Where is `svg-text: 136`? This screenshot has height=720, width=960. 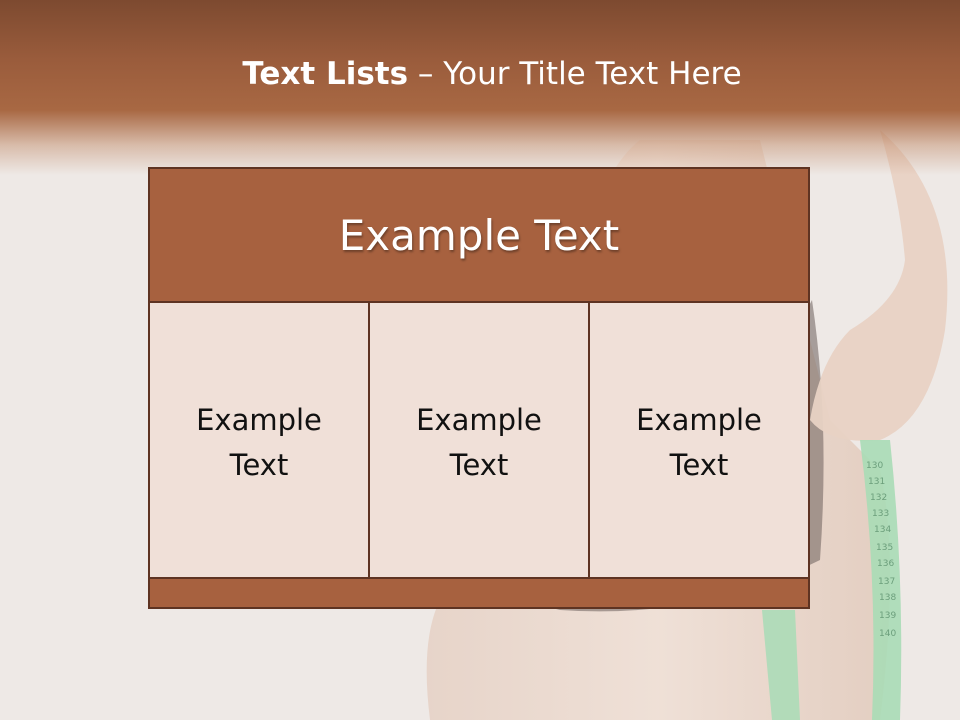 svg-text: 136 is located at coordinates (885, 564).